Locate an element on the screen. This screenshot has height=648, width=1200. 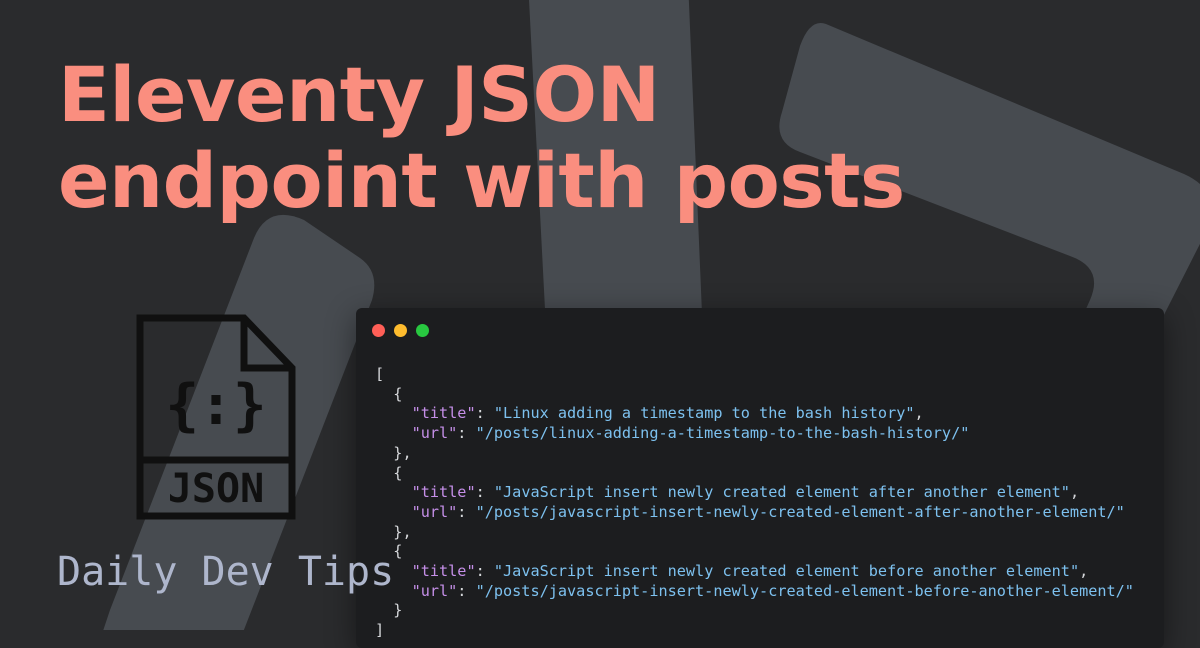
array-open: [ is located at coordinates (380, 374).